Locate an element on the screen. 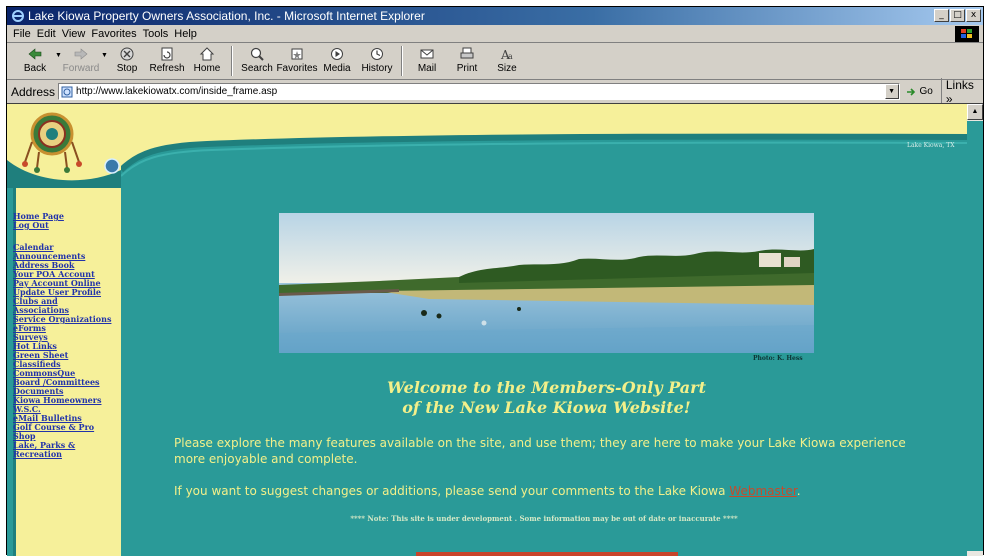 Image resolution: width=992 pixels, height=556 pixels. nav-clubs: Clubs and Associations is located at coordinates (63, 306).